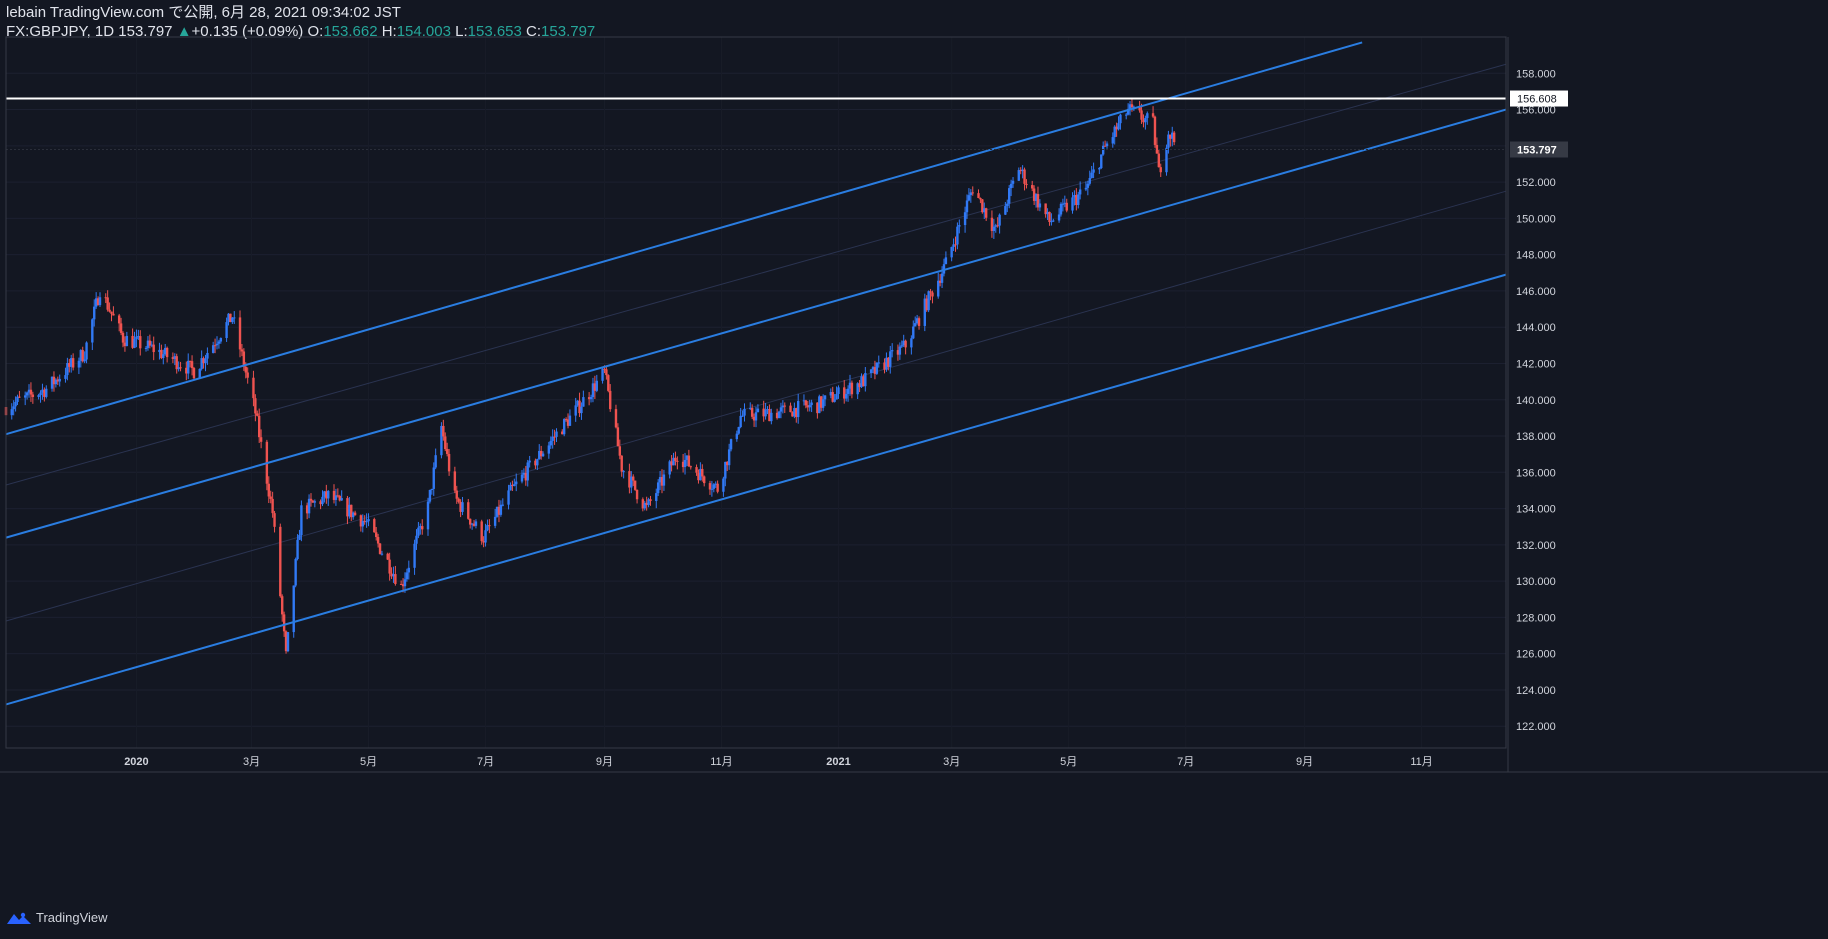  What do you see at coordinates (1536, 364) in the screenshot?
I see `price-tick-label: 142.000` at bounding box center [1536, 364].